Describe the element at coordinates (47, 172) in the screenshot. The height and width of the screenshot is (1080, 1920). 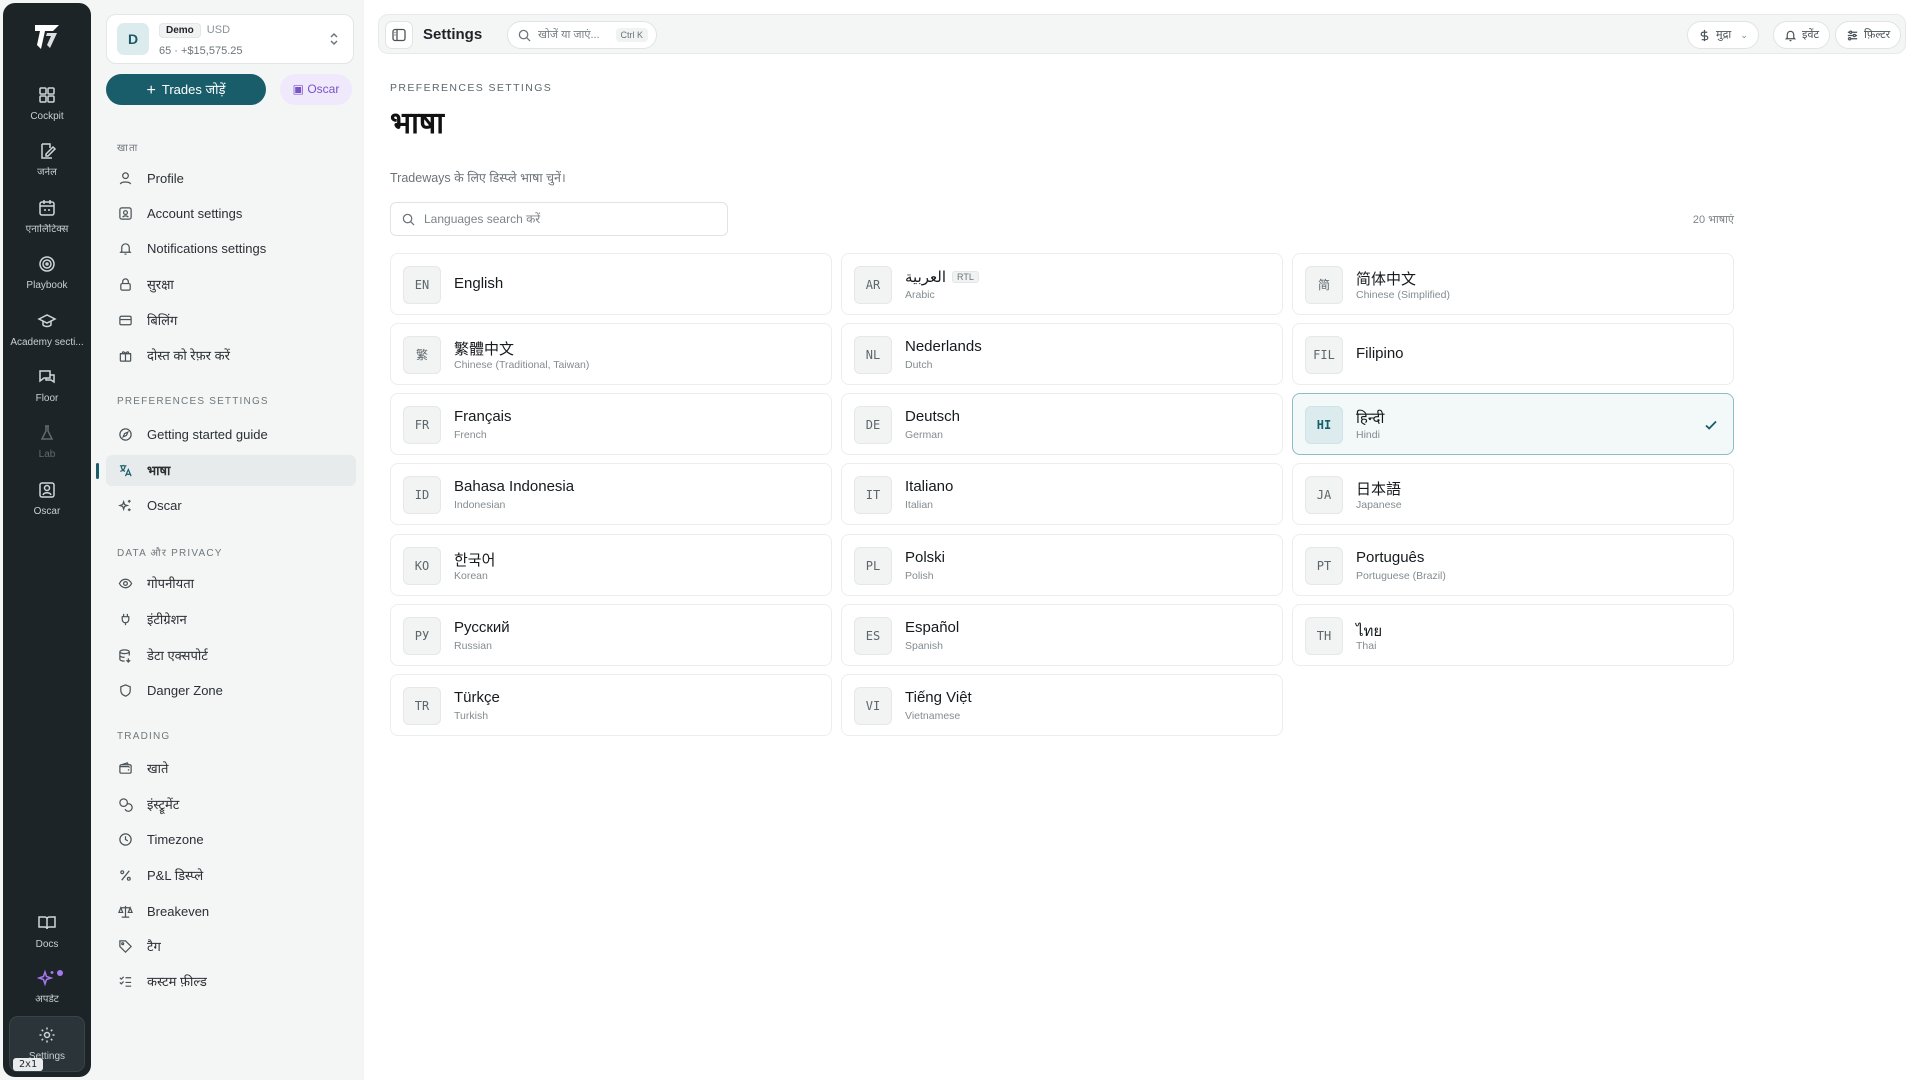
I see `rail-item-label: जर्नल` at that location.